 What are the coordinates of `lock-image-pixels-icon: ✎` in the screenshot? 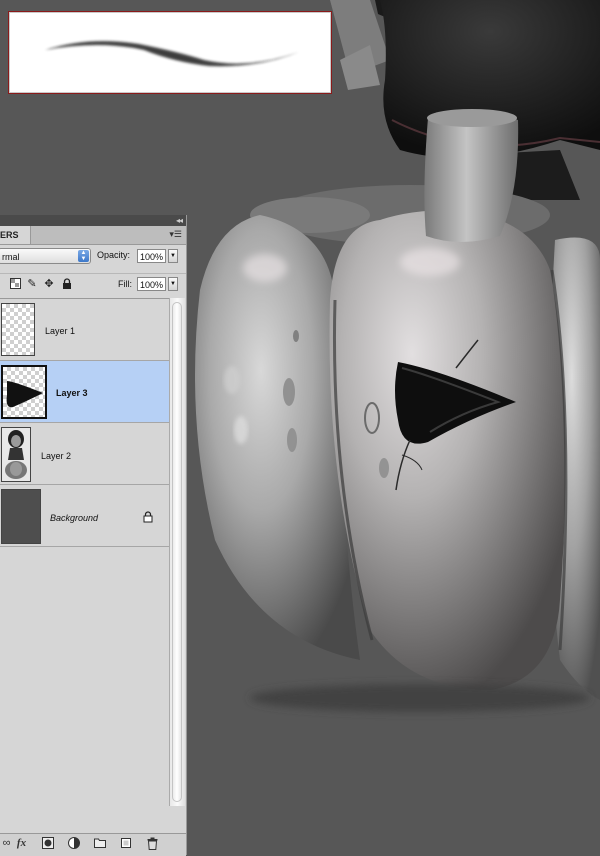 It's located at (32, 284).